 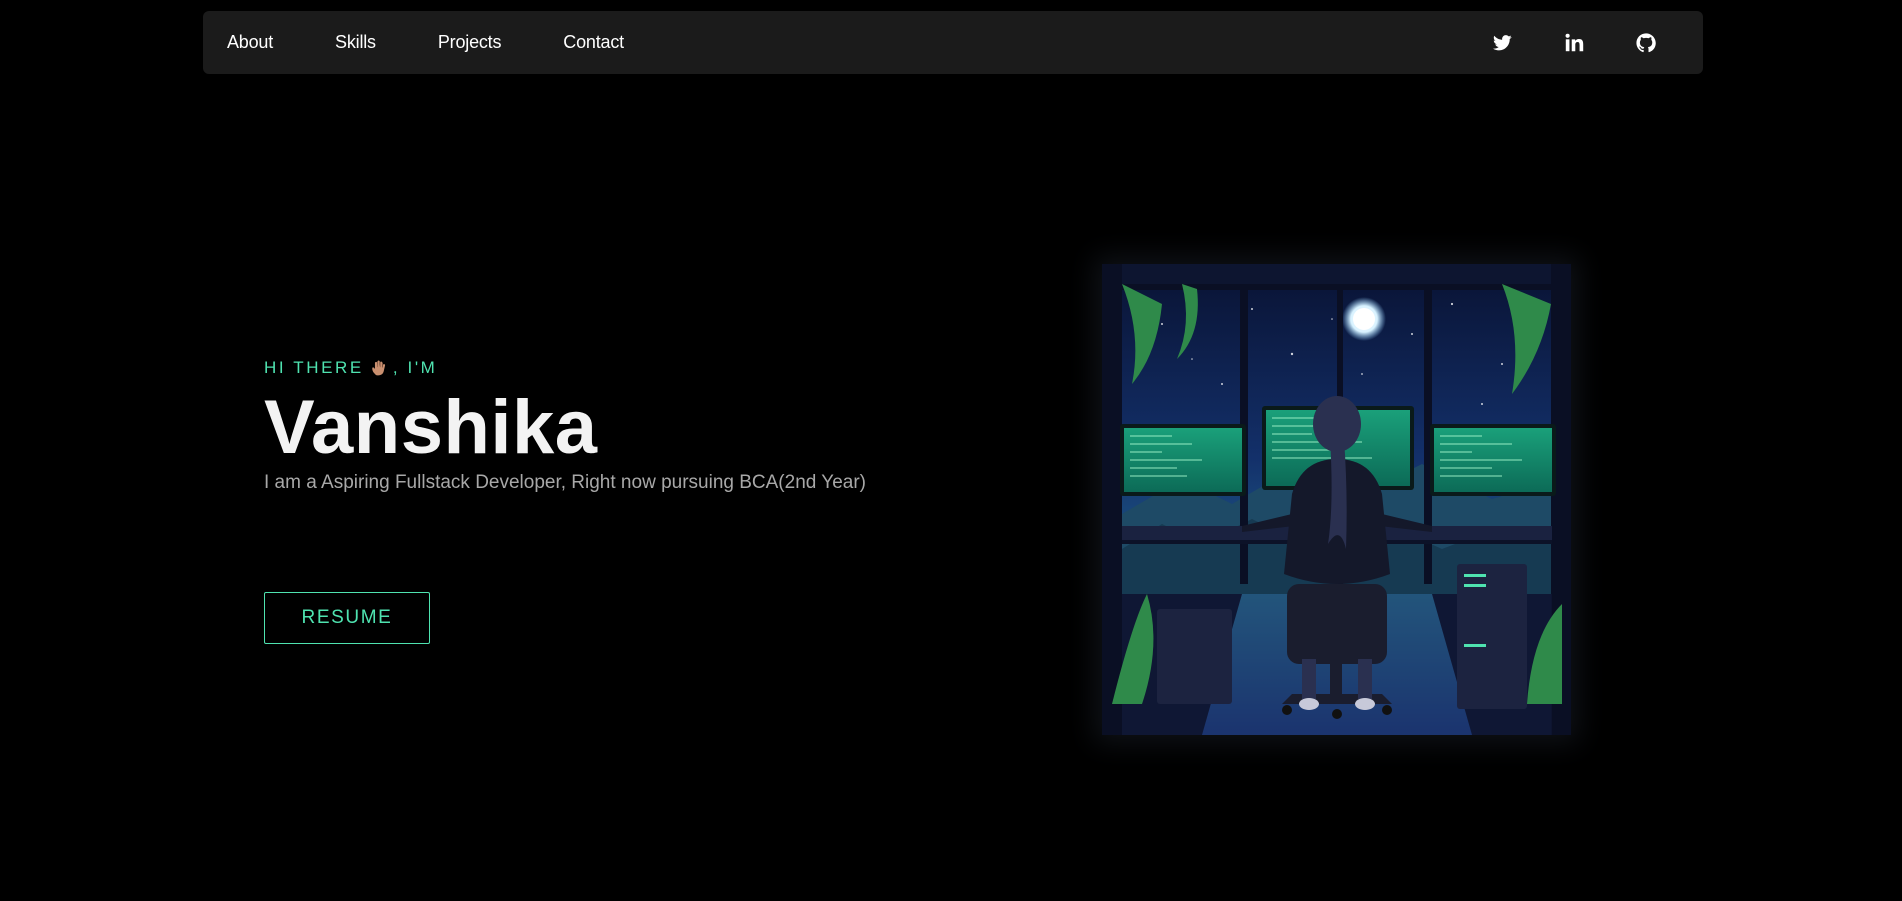 What do you see at coordinates (347, 618) in the screenshot?
I see `resume-button: RESUME` at bounding box center [347, 618].